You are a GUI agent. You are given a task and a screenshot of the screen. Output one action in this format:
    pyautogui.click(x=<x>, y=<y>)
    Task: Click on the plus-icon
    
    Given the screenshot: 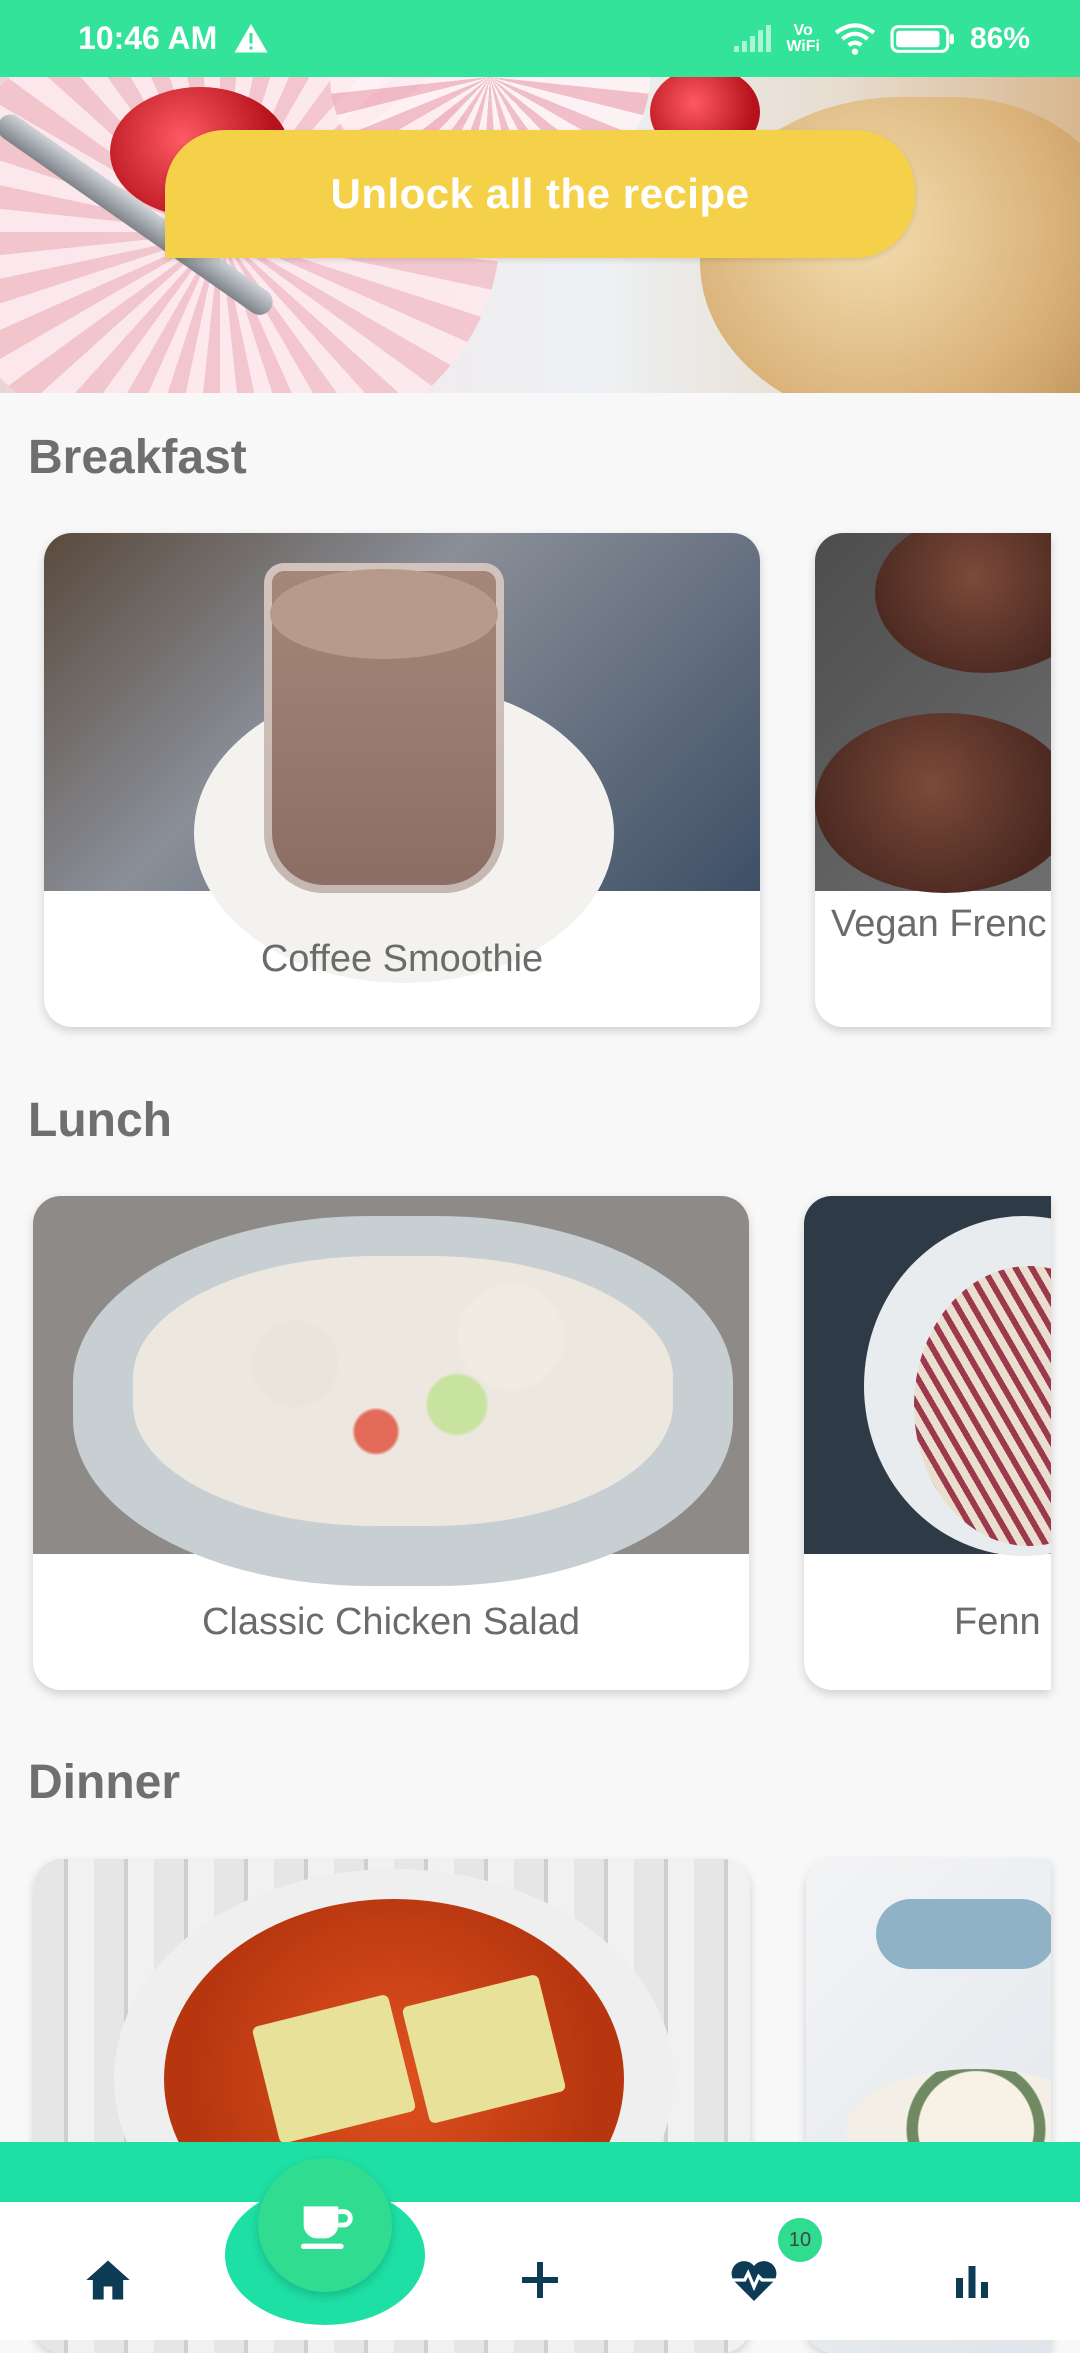 What is the action you would take?
    pyautogui.click(x=540, y=2280)
    